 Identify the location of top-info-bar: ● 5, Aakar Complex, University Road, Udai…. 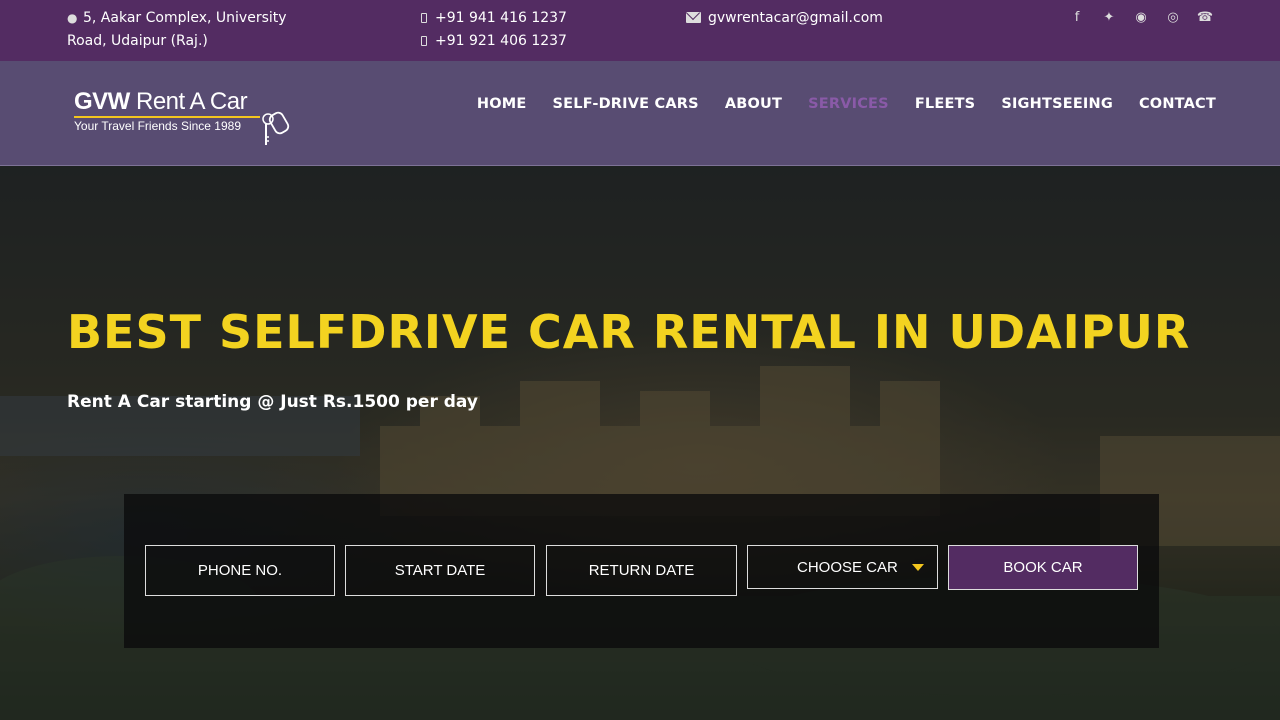
(640, 30).